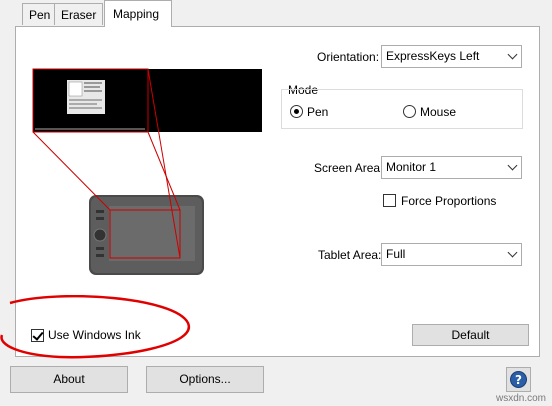  I want to click on radio-selected-dot, so click(296, 111).